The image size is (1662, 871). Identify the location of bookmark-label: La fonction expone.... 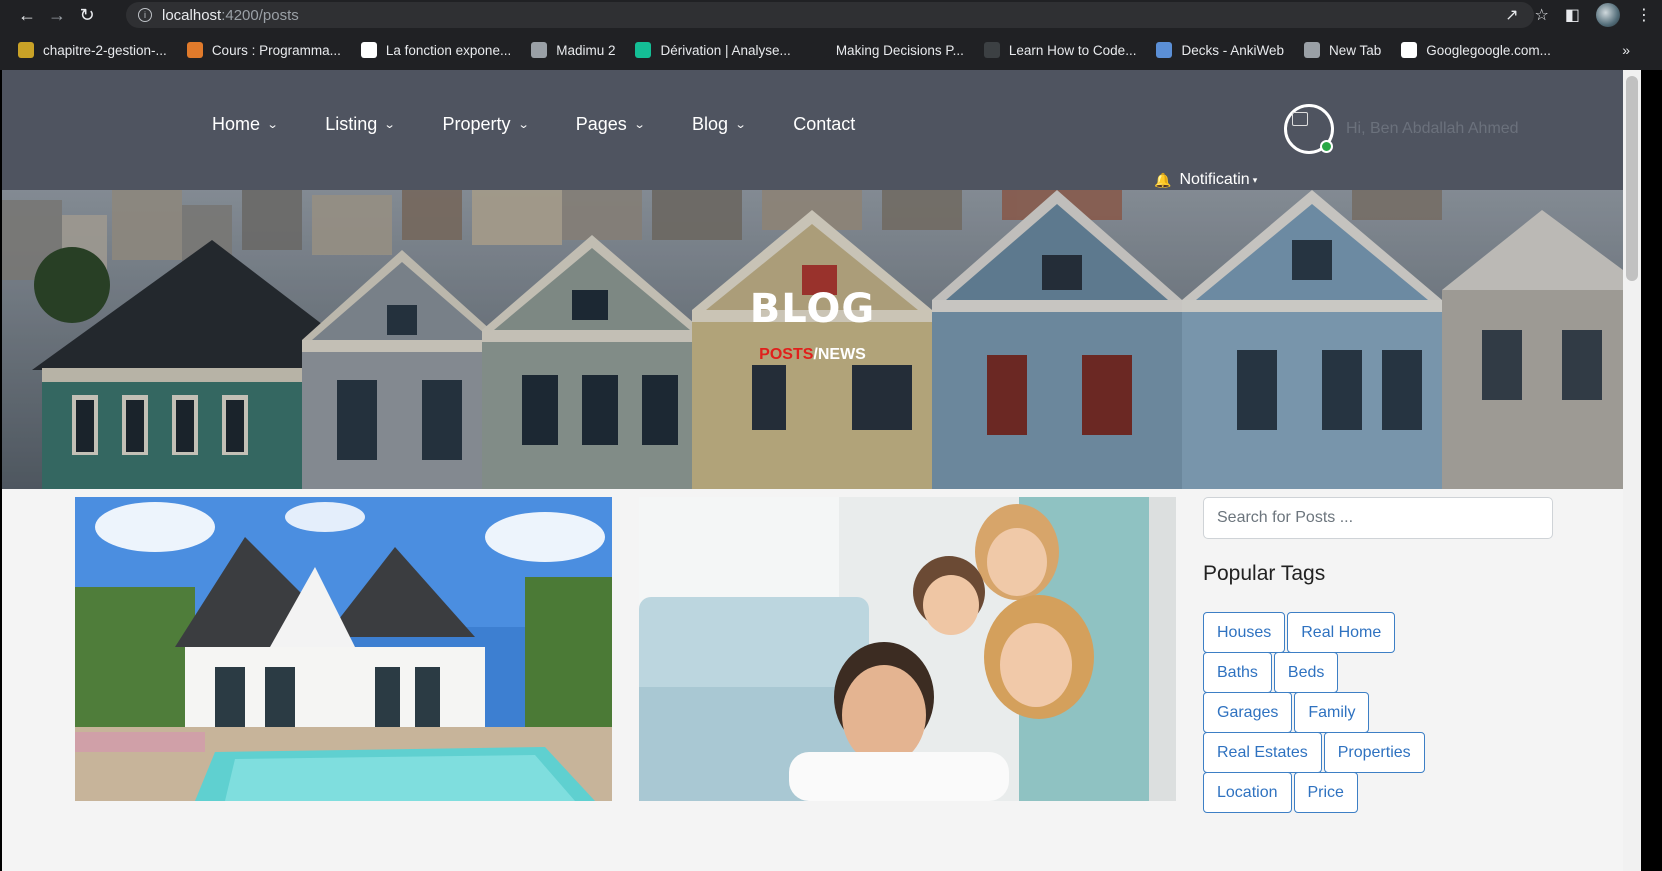
(448, 50).